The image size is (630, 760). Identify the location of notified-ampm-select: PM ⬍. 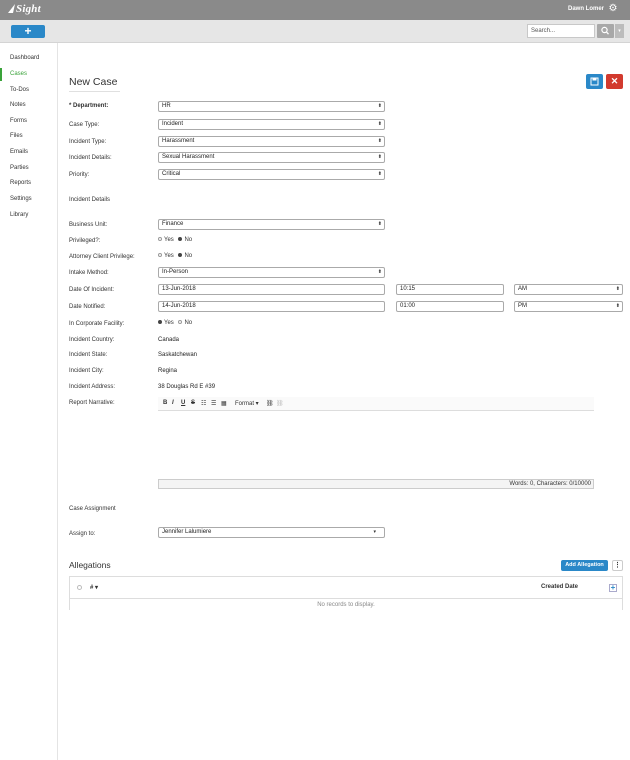
(568, 306).